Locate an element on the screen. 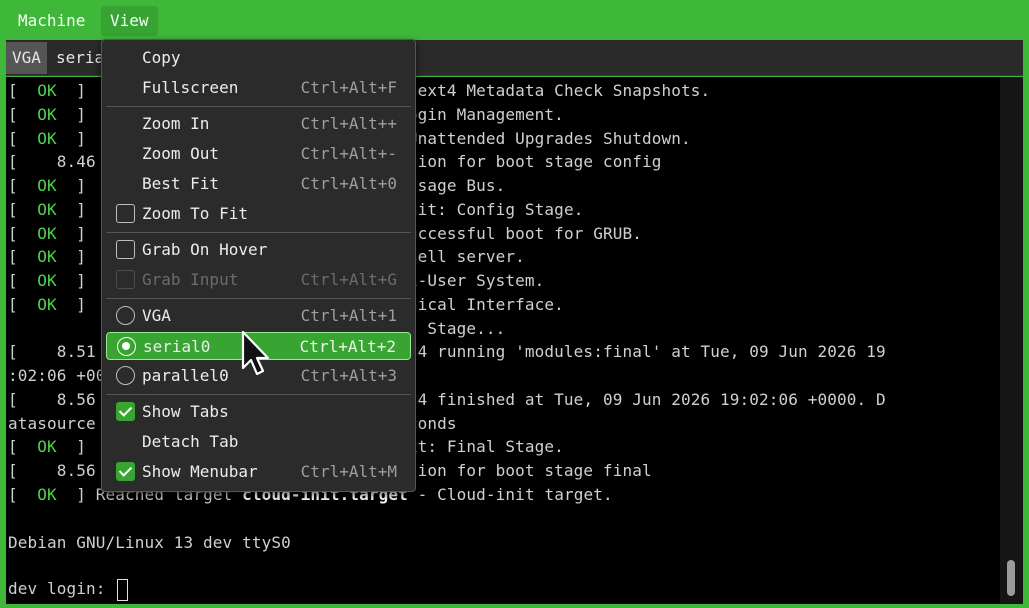  grab-on-hover-checkbox is located at coordinates (125, 249).